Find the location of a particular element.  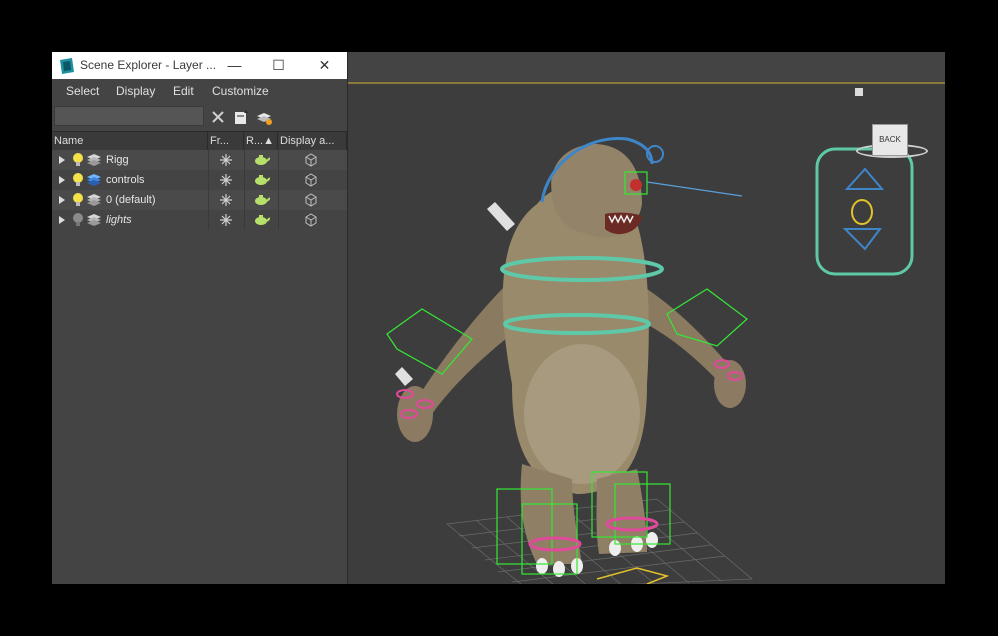

menu-edit: Edit is located at coordinates (183, 91).